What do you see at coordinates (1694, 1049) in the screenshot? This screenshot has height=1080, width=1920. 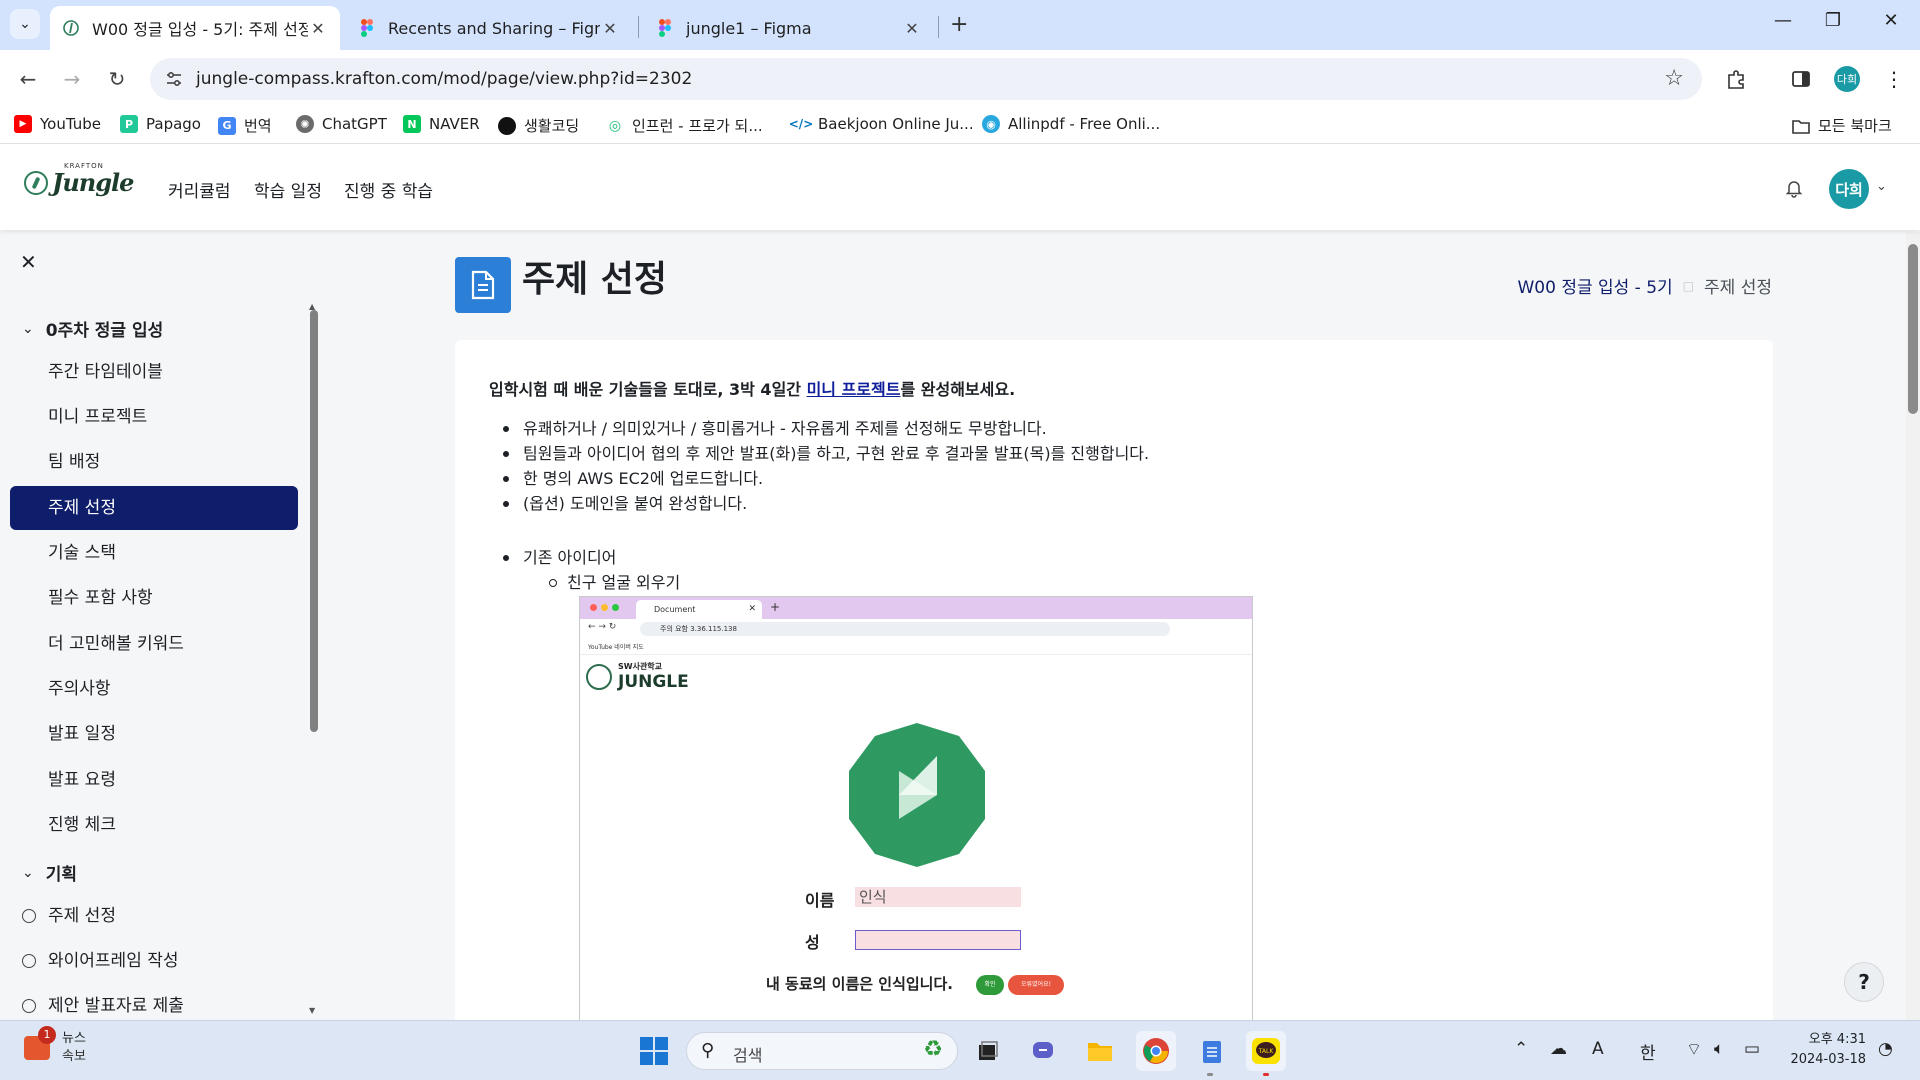 I see `wifi-icon: ⌔` at bounding box center [1694, 1049].